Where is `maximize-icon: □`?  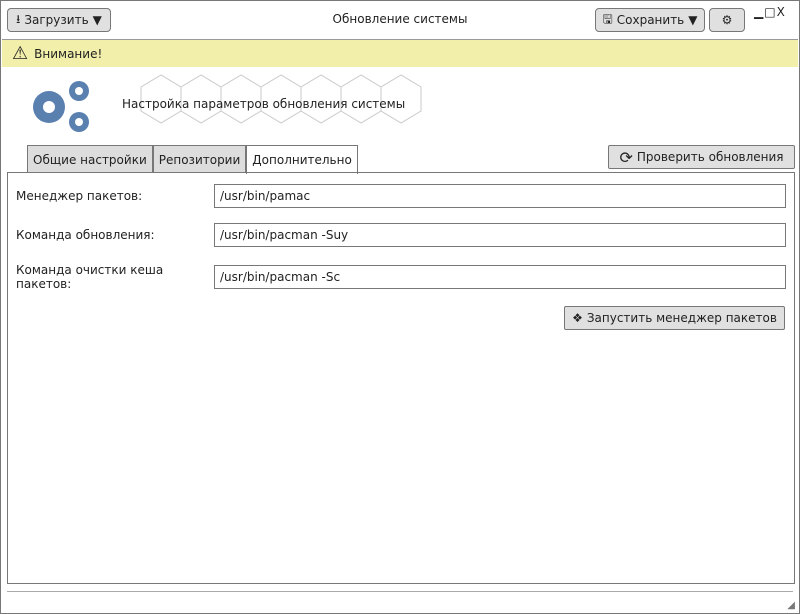 maximize-icon: □ is located at coordinates (770, 12).